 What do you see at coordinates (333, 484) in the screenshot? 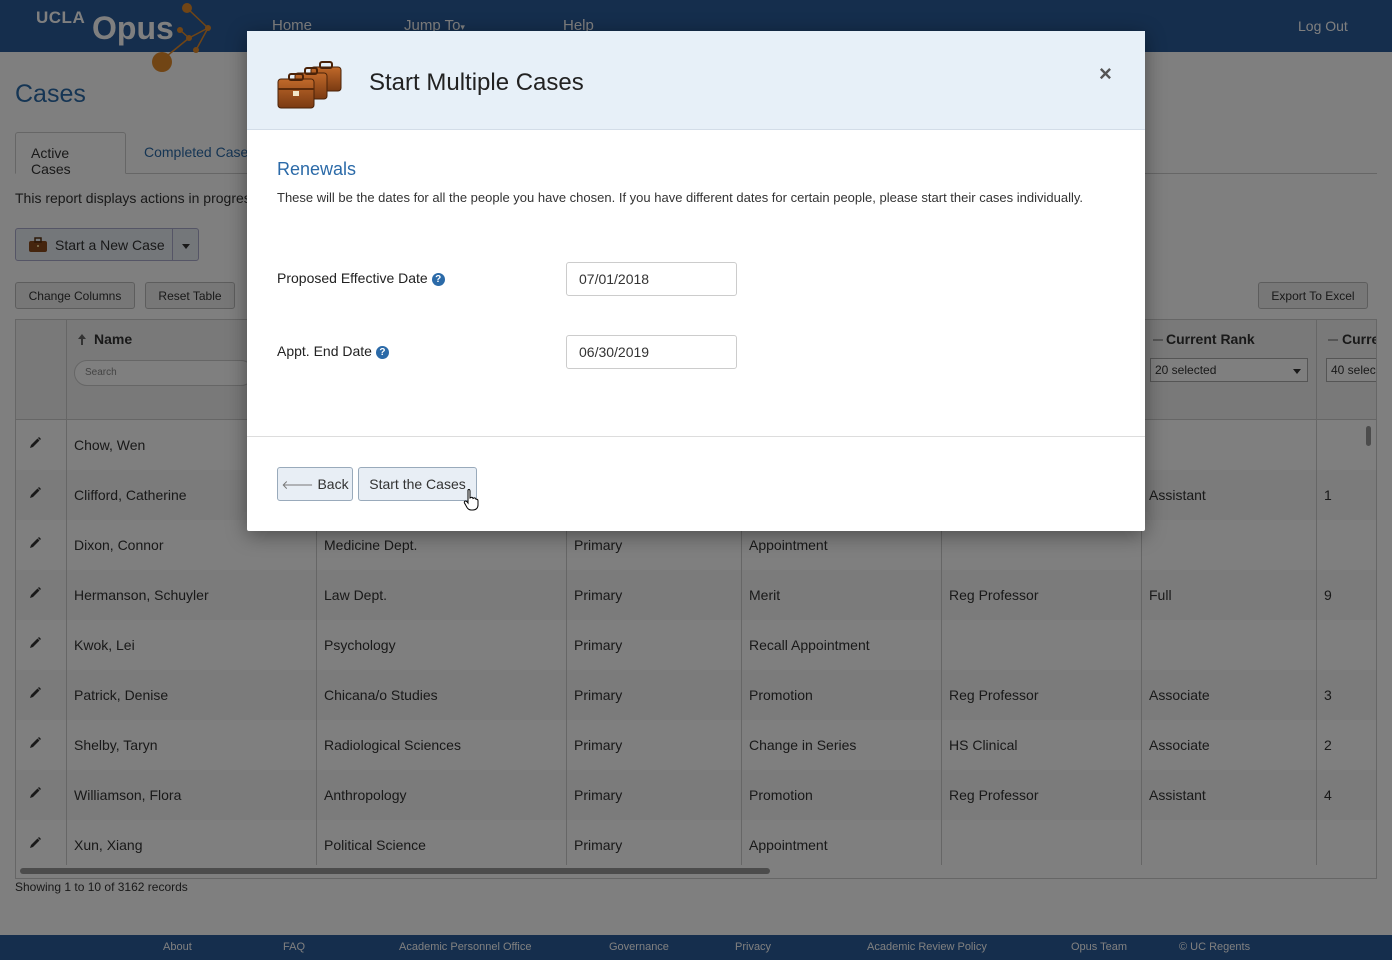
I see `back-button-label: Back` at bounding box center [333, 484].